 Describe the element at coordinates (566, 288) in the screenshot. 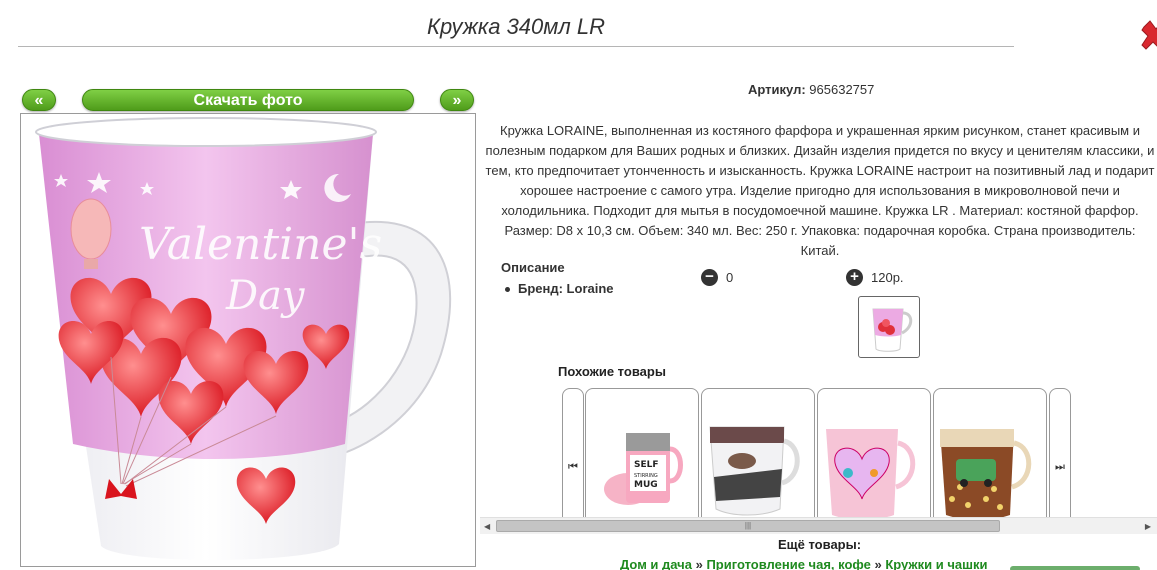

I see `brand-text: Бренд: Loraine` at that location.